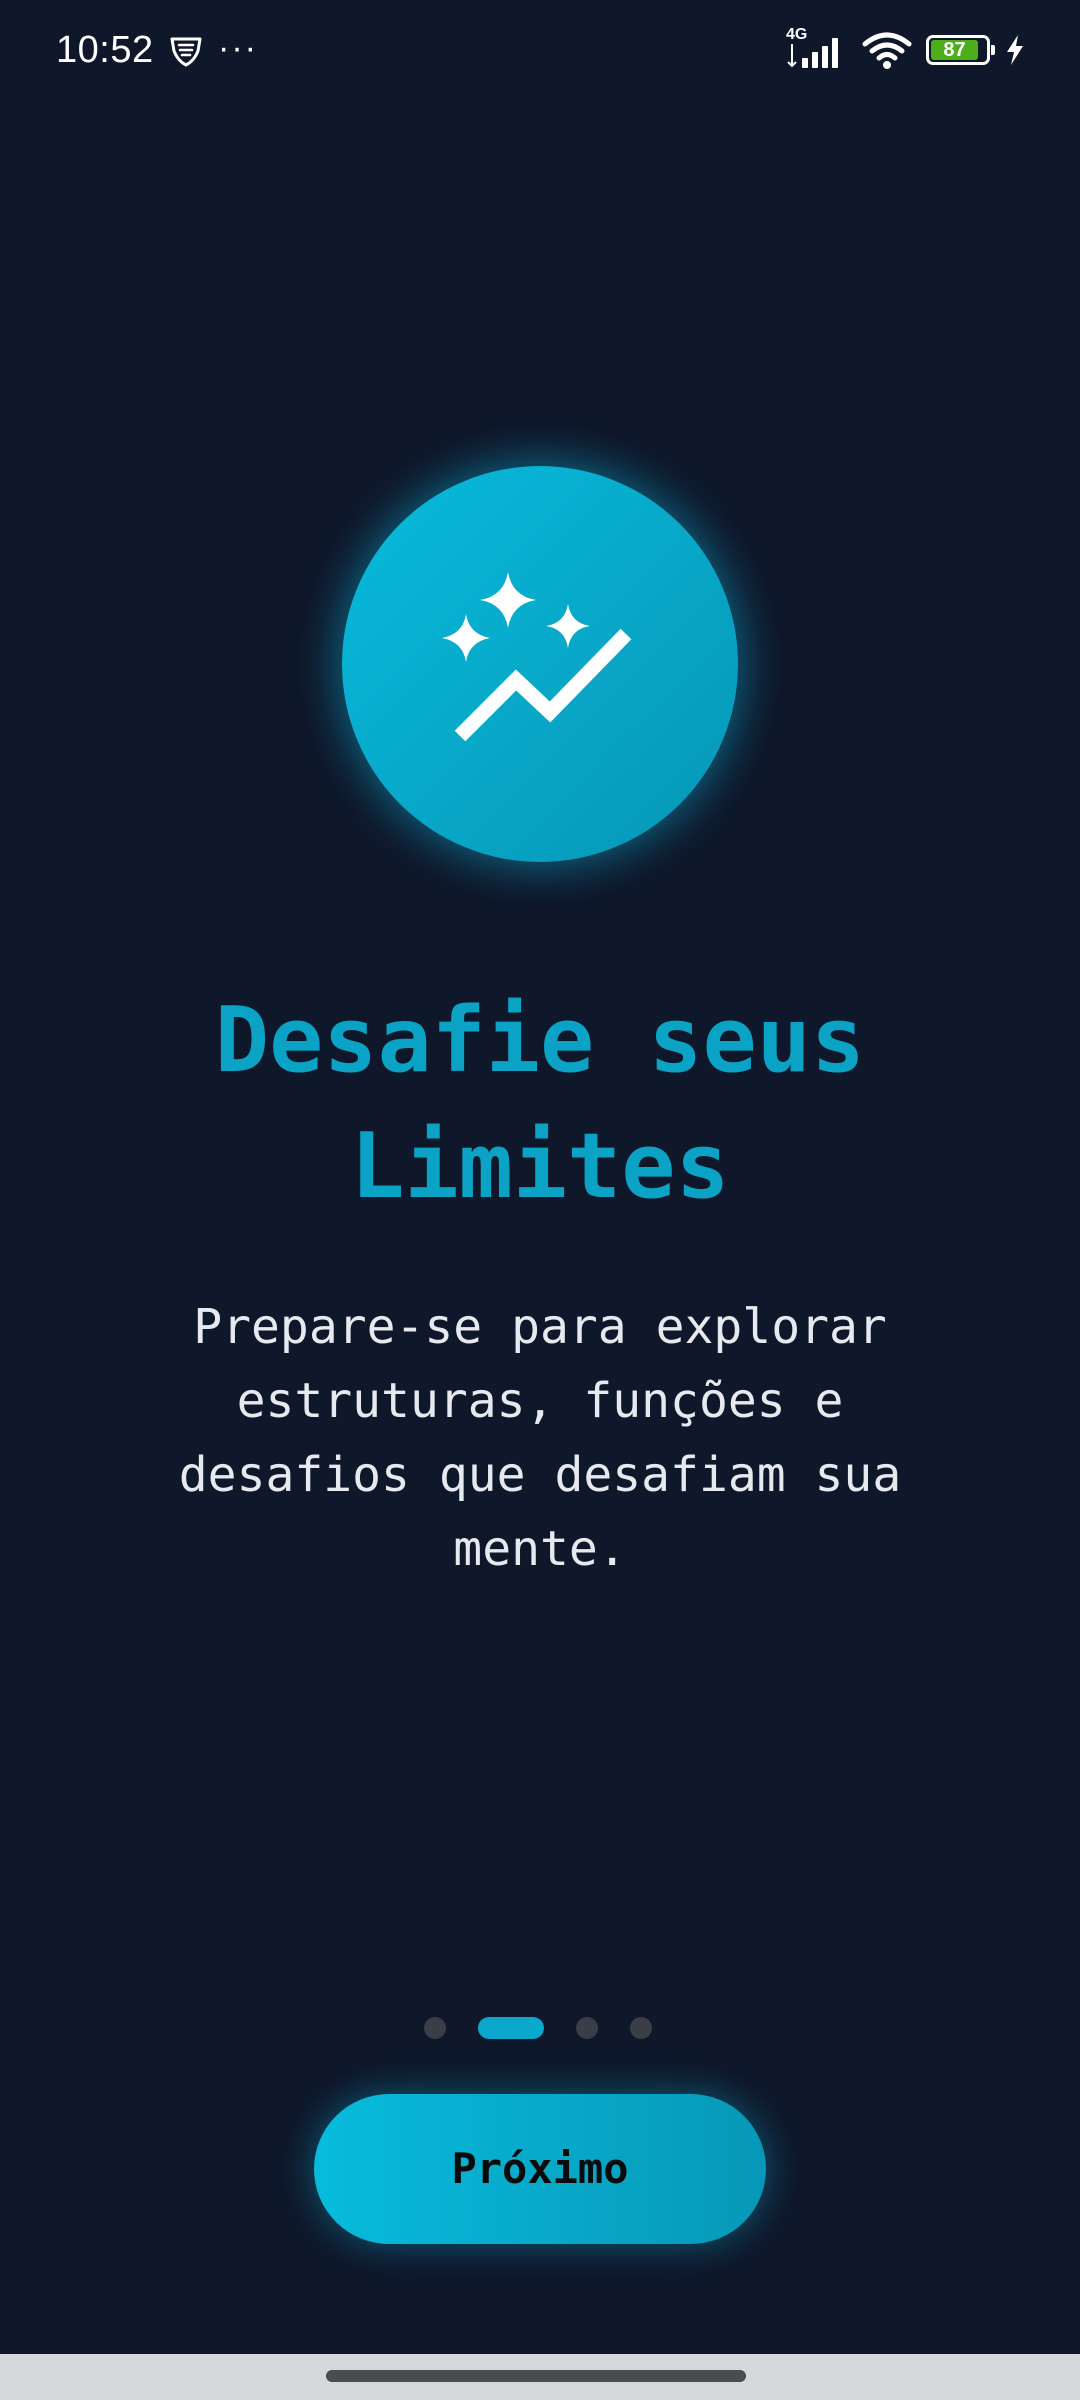 The image size is (1080, 2400). I want to click on battery-icon: 87, so click(960, 50).